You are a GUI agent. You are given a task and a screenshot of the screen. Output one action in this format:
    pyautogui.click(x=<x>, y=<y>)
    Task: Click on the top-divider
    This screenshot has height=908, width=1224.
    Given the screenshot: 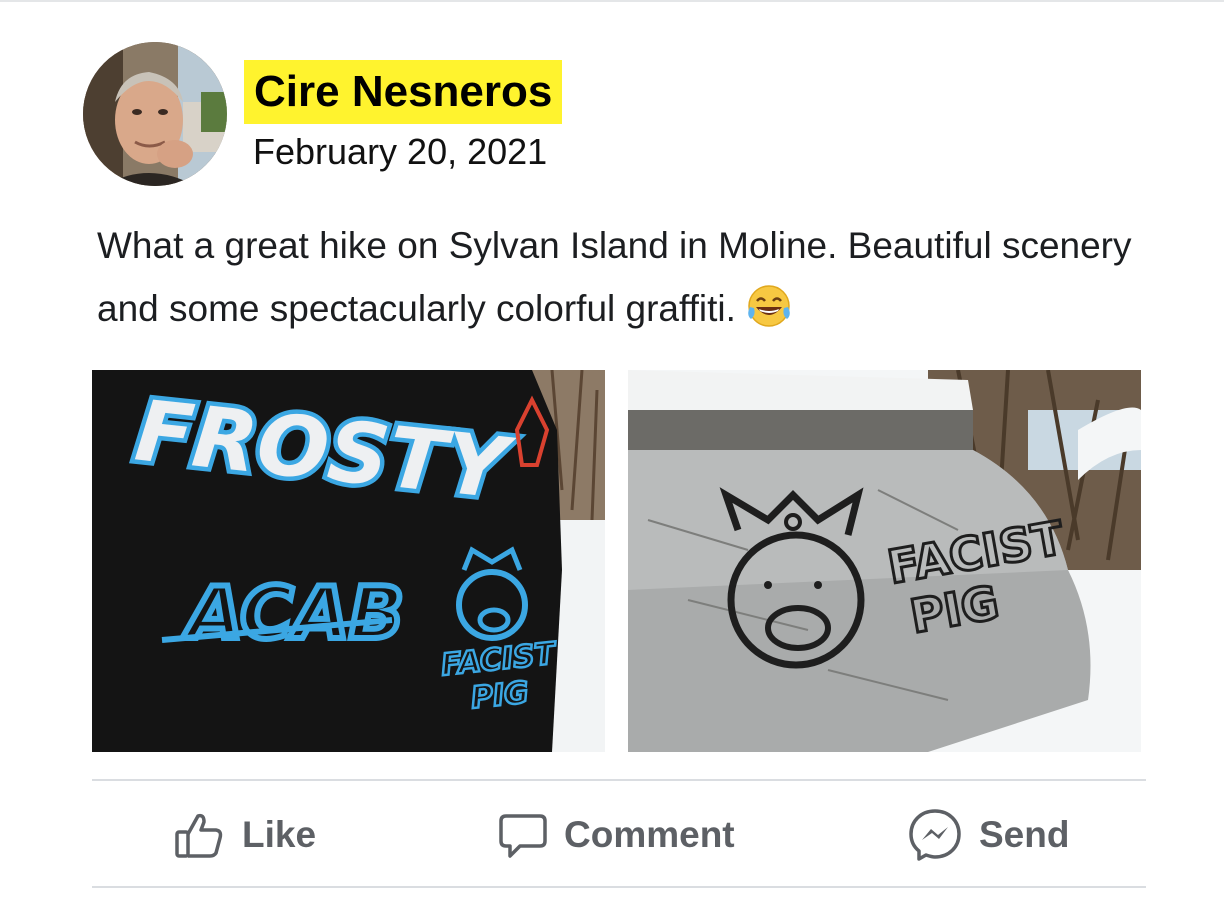 What is the action you would take?
    pyautogui.click(x=612, y=1)
    